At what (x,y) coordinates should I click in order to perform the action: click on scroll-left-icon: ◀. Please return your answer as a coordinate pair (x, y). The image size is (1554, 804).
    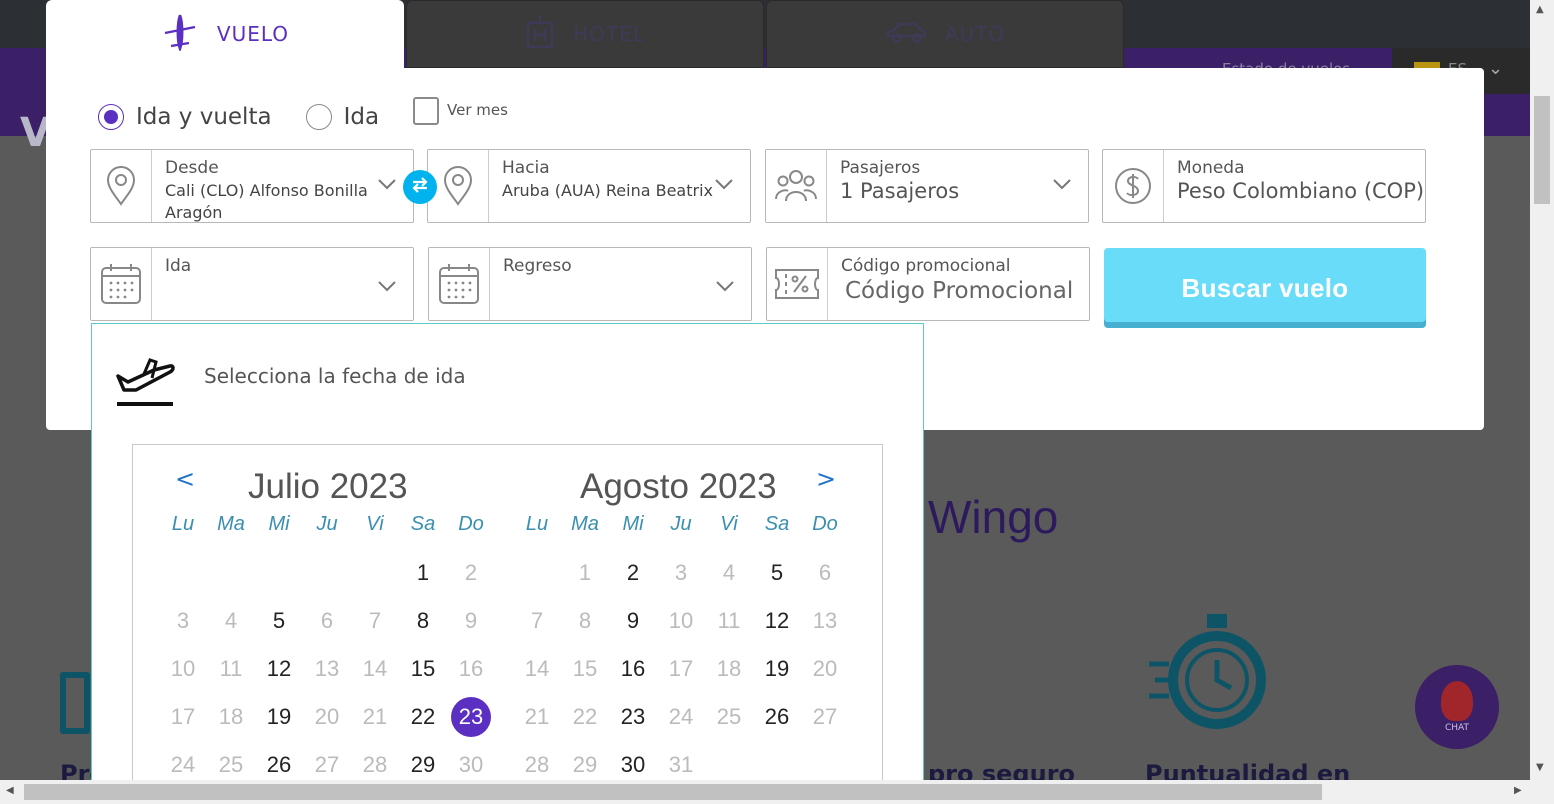
    Looking at the image, I should click on (10, 790).